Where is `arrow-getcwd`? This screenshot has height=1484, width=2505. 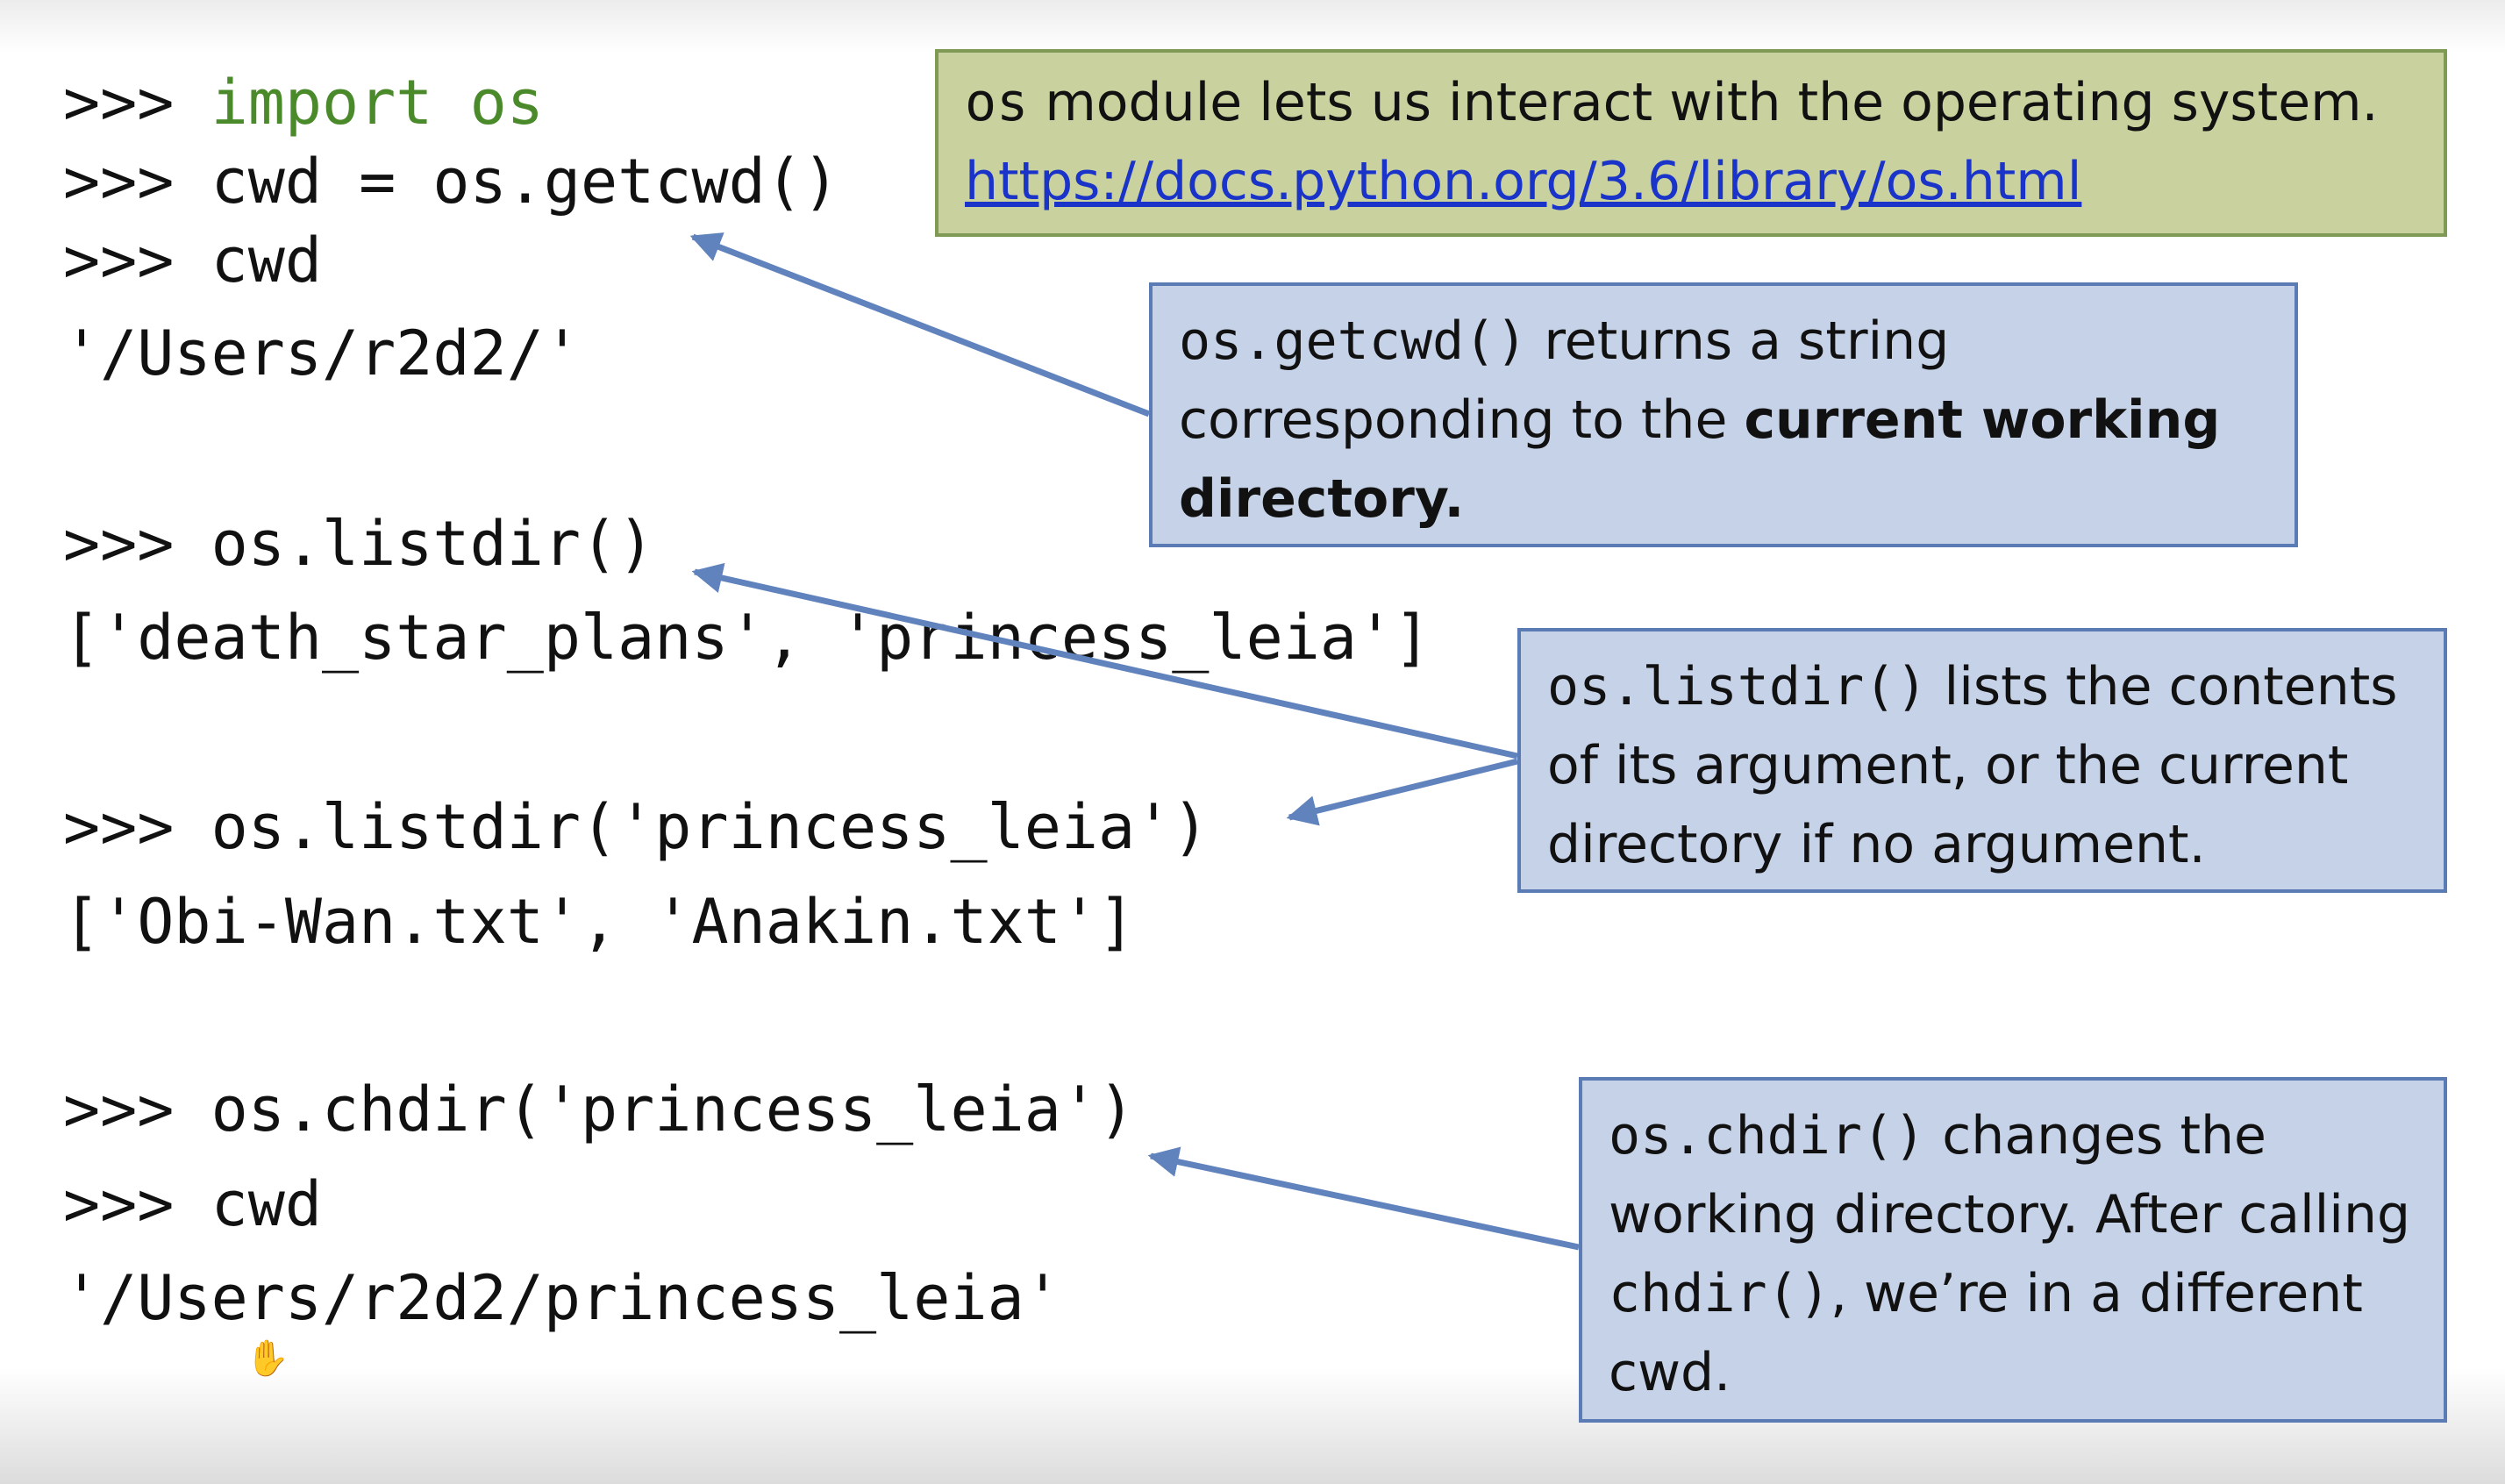
arrow-getcwd is located at coordinates (920, 325).